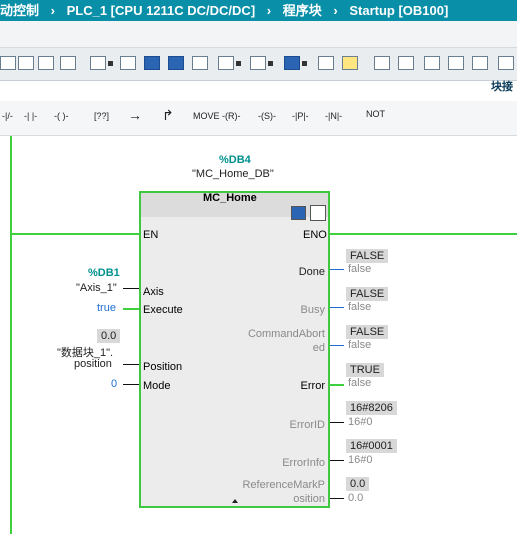  I want to click on move-button: MOVE, so click(206, 116).